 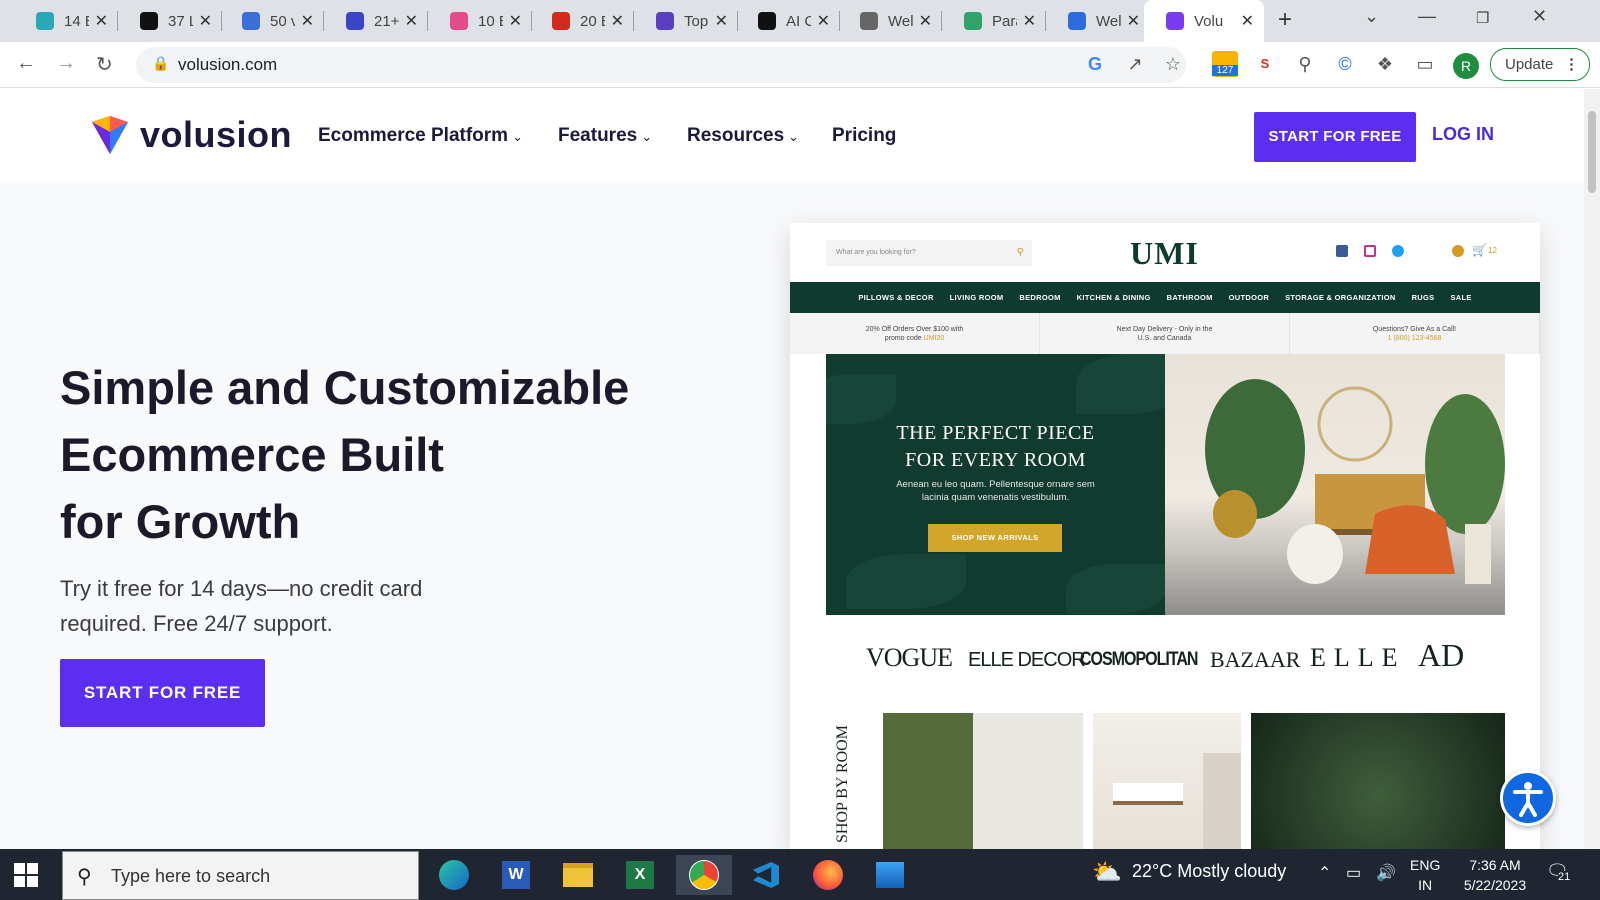 I want to click on google-lens-icon: G, so click(x=1095, y=64).